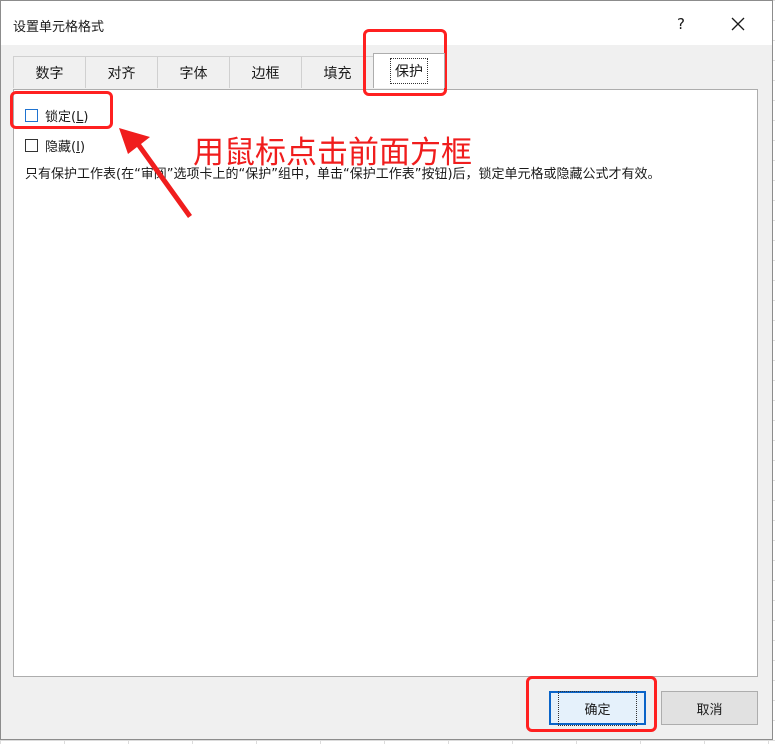  I want to click on locked-checkbox-highlight, so click(61, 110).